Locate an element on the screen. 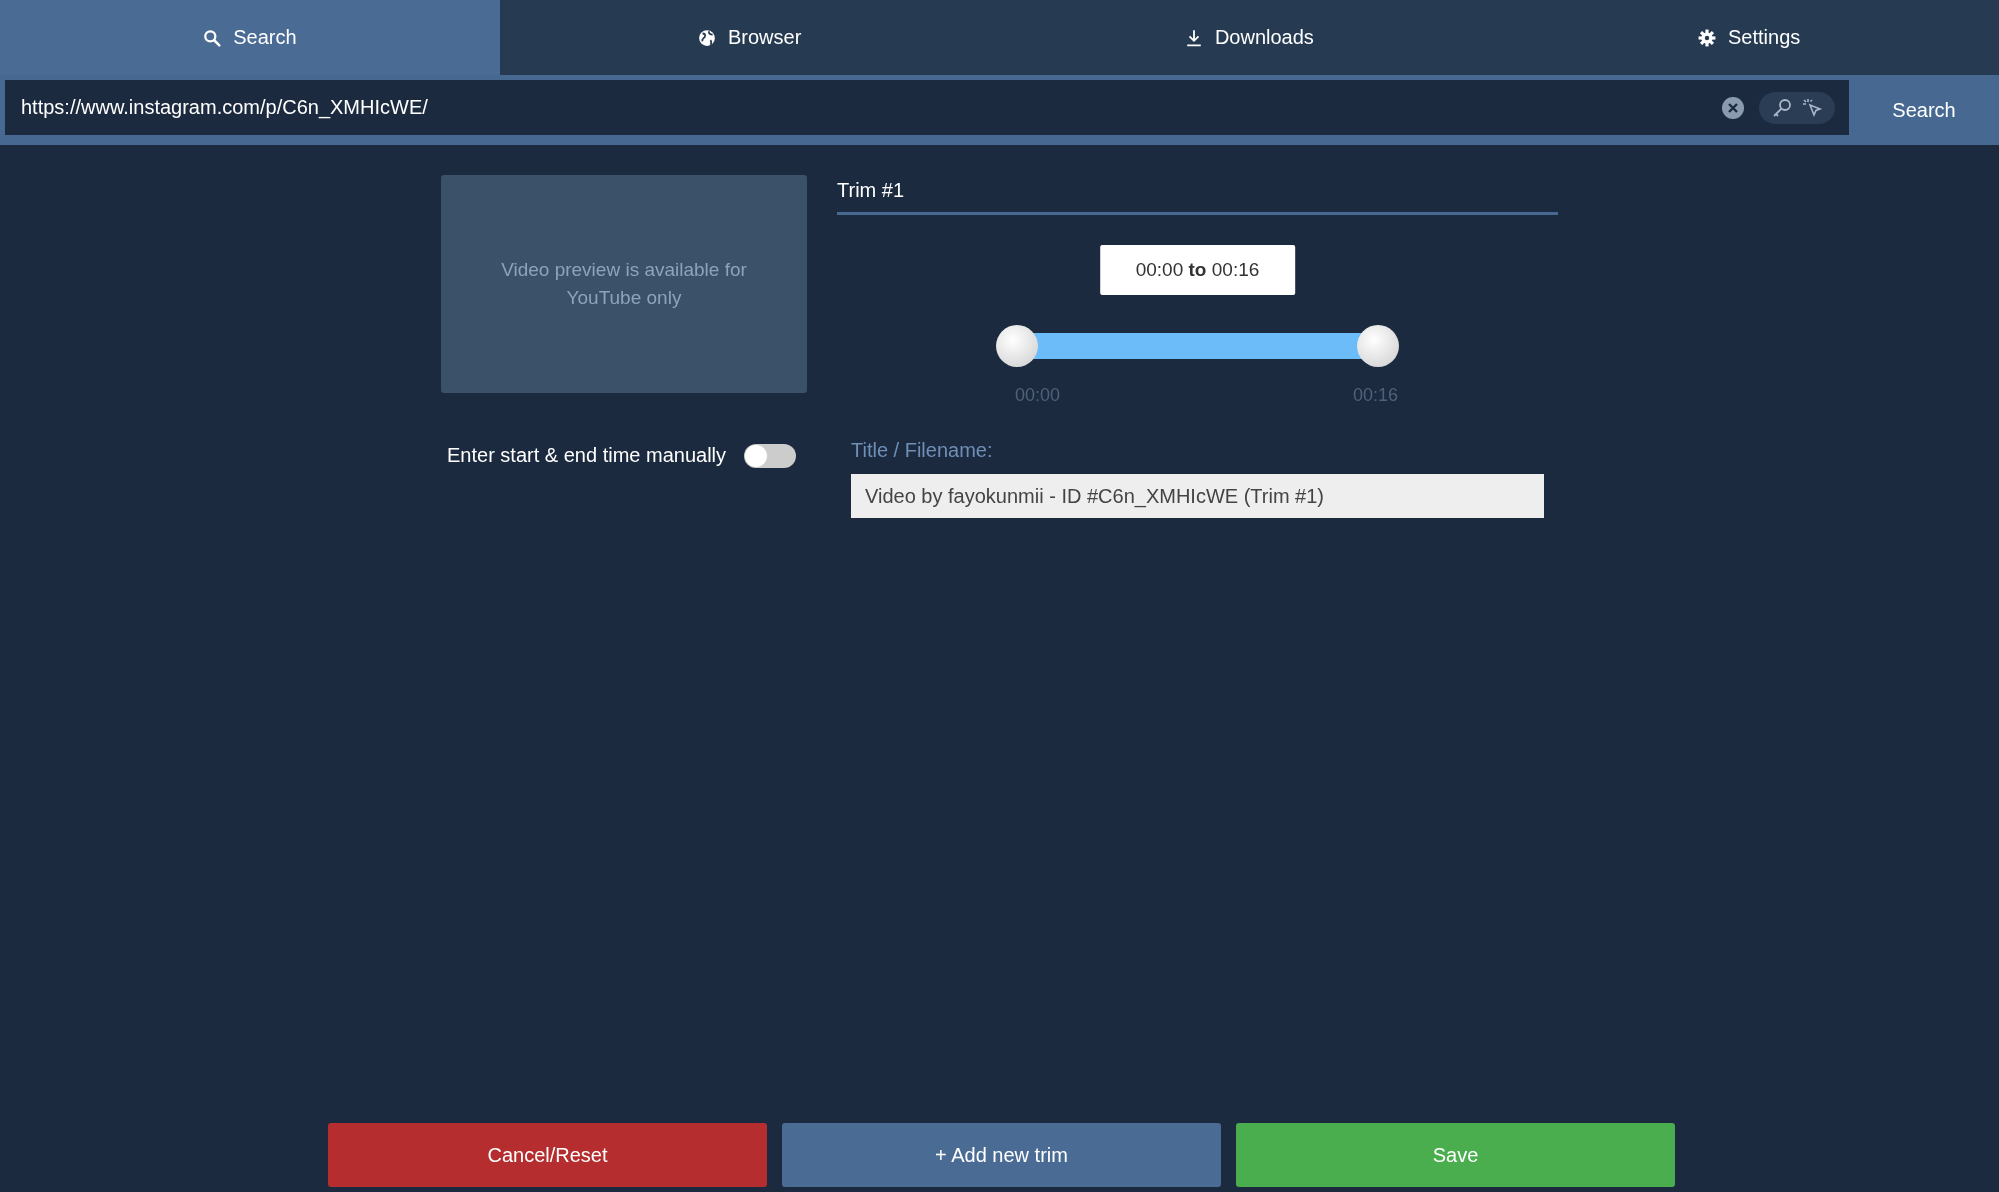  settings-icon is located at coordinates (1707, 37).